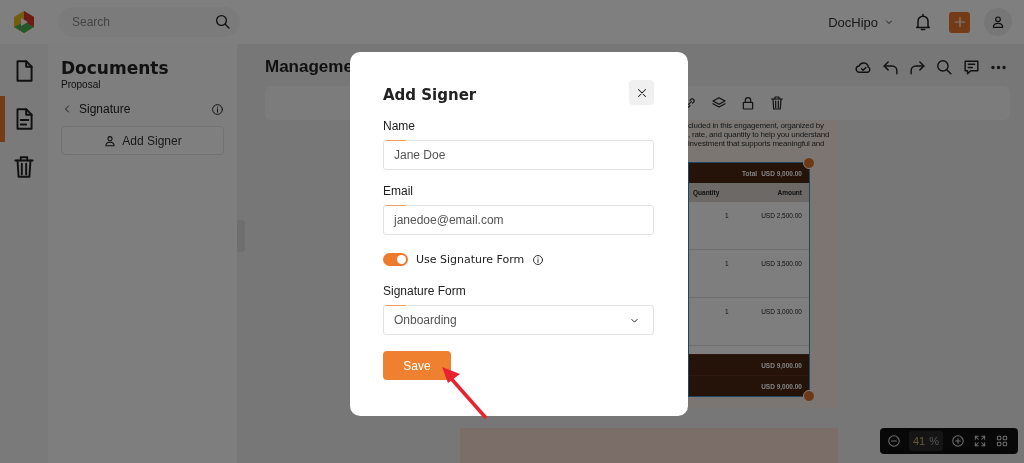 This screenshot has width=1024, height=463. Describe the element at coordinates (115, 68) in the screenshot. I see `panel-title: Documents` at that location.